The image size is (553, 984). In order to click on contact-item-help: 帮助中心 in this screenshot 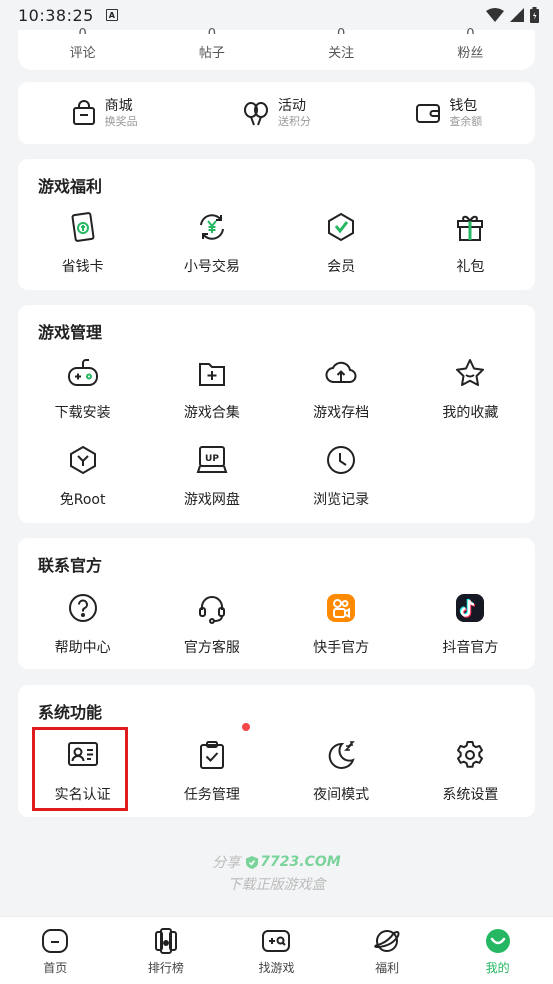, I will do `click(82, 637)`.